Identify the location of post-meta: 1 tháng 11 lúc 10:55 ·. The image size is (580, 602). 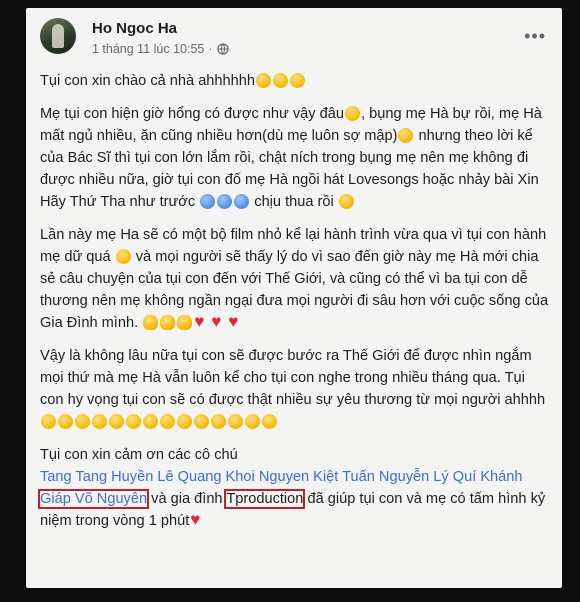
(160, 49).